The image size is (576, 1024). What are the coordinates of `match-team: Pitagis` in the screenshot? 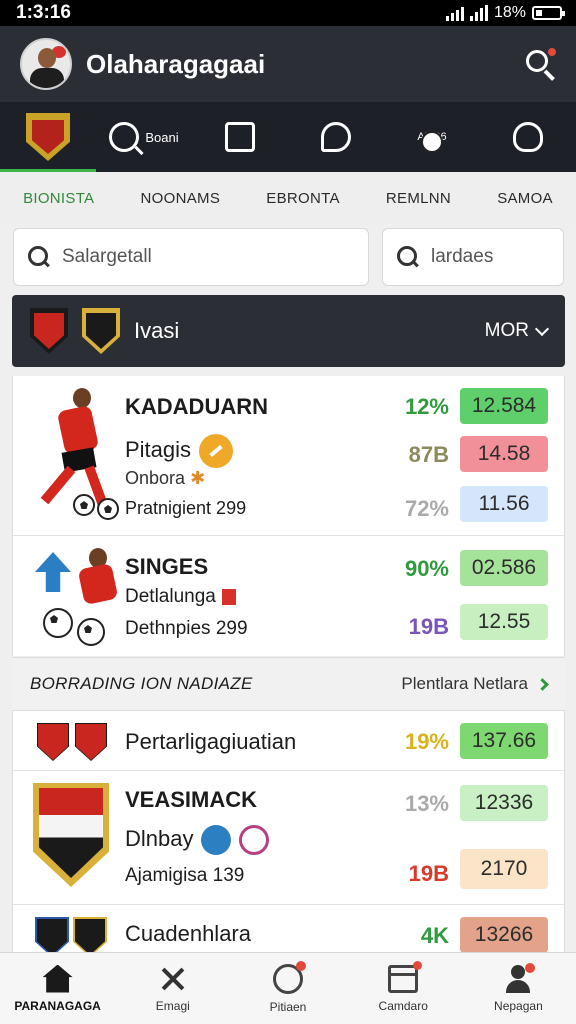 It's located at (158, 449).